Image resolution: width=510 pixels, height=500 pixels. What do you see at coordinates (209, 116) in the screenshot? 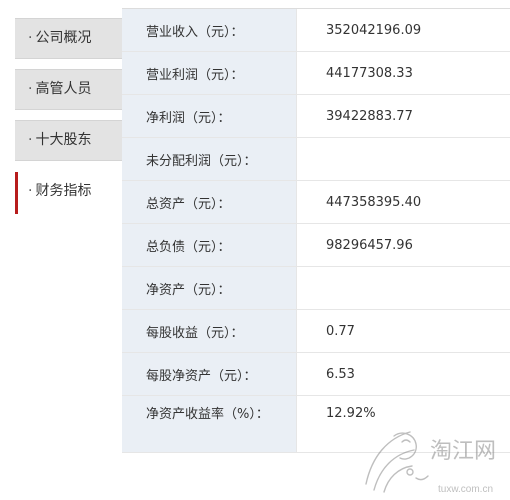
I see `row-label: 净利润（元）：` at bounding box center [209, 116].